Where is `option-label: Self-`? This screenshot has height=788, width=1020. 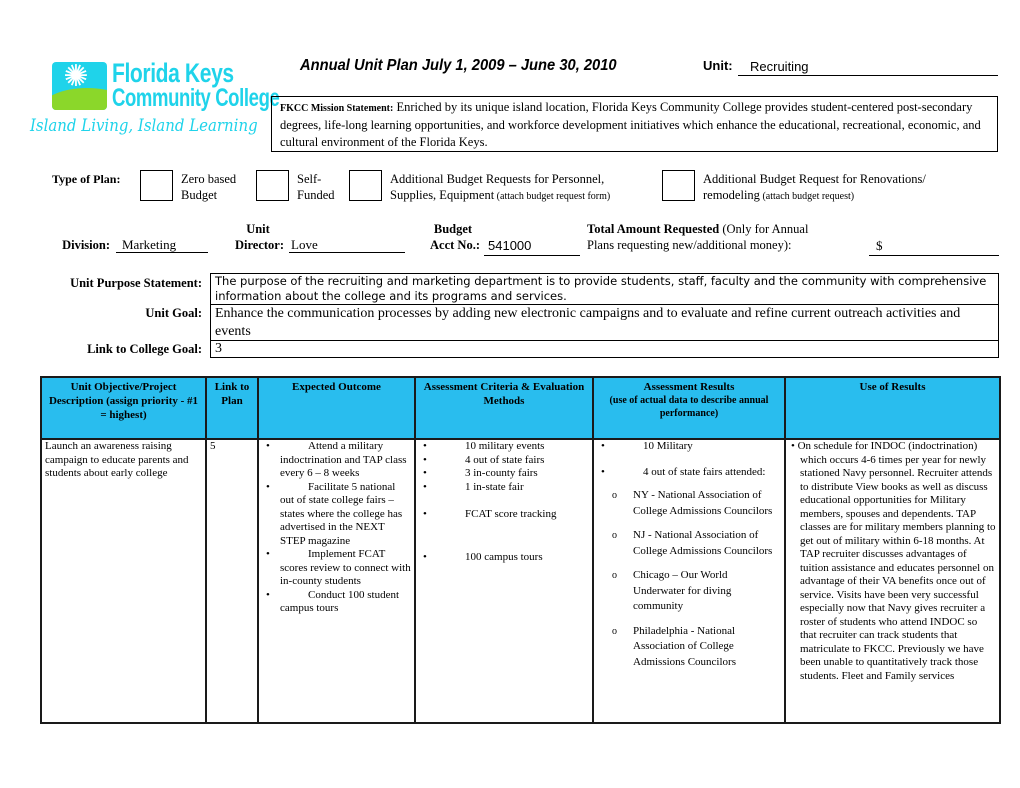
option-label: Self- is located at coordinates (309, 179).